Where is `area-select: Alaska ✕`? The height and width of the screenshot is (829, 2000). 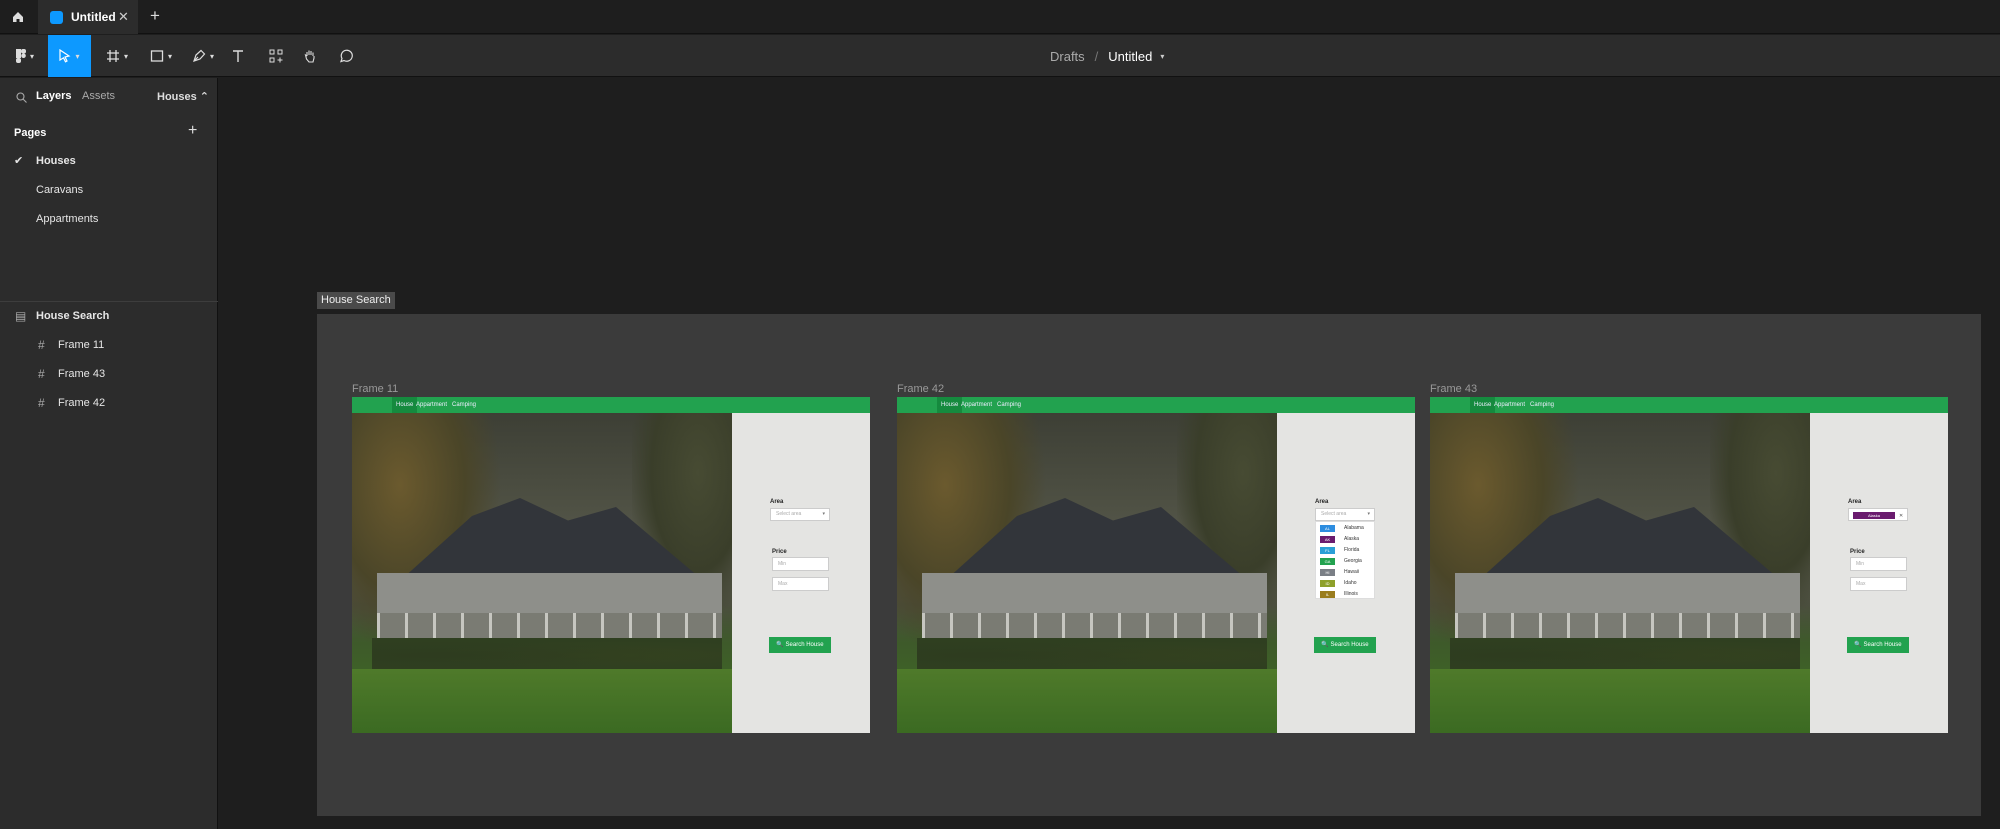 area-select: Alaska ✕ is located at coordinates (1878, 514).